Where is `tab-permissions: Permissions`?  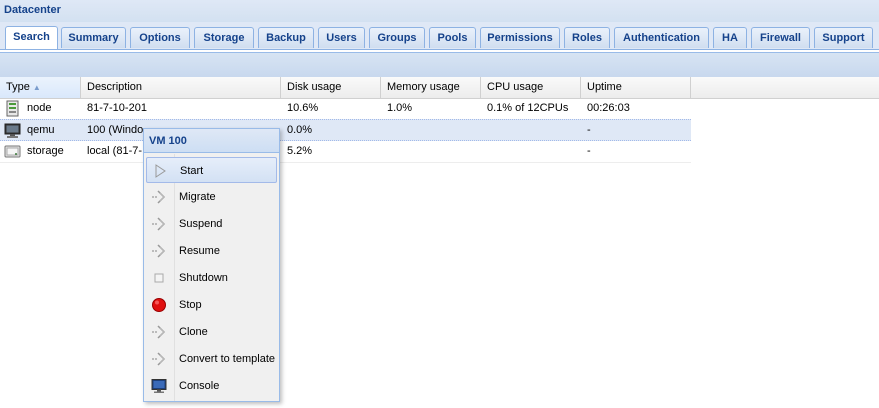
tab-permissions: Permissions is located at coordinates (520, 37).